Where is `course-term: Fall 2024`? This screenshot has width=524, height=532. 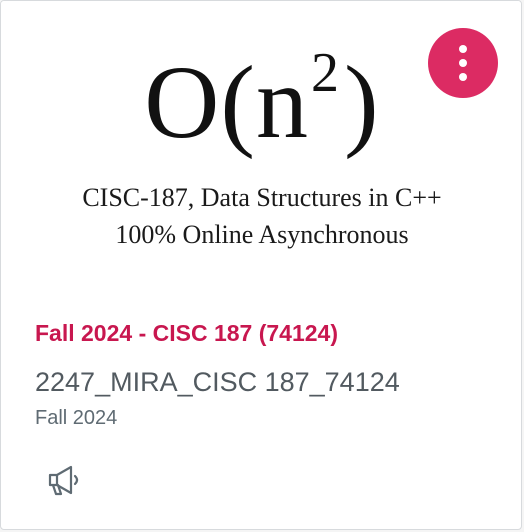 course-term: Fall 2024 is located at coordinates (76, 418).